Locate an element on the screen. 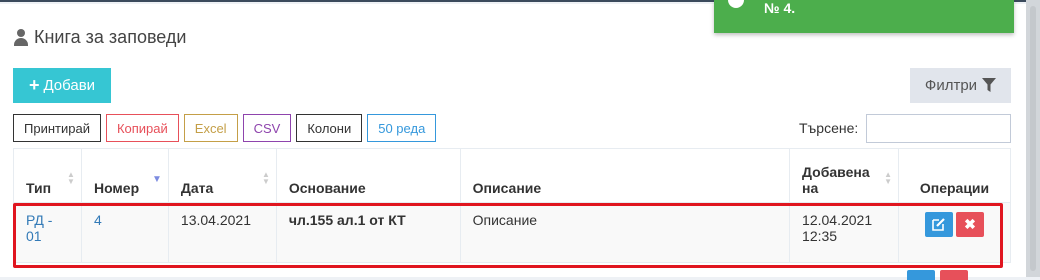 Image resolution: width=1040 pixels, height=280 pixels. copy-button: Копирай is located at coordinates (142, 128).